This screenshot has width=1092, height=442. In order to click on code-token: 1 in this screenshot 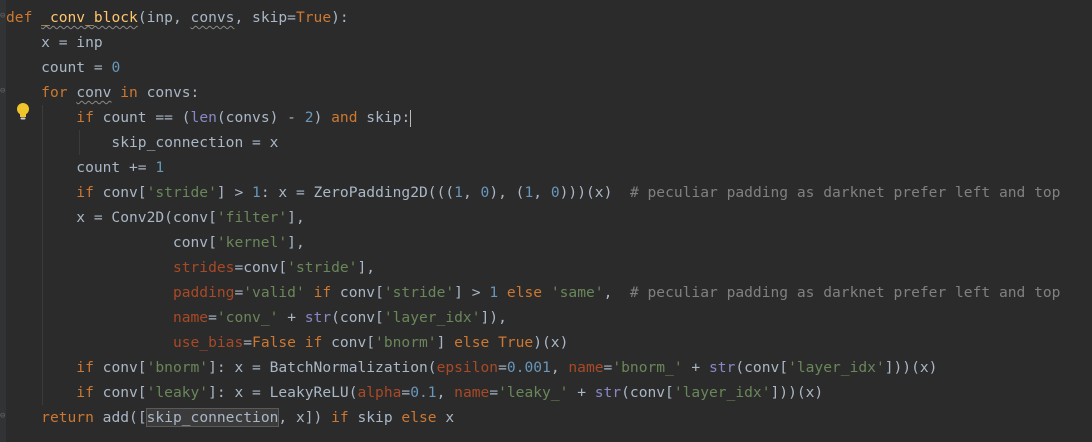, I will do `click(529, 192)`.